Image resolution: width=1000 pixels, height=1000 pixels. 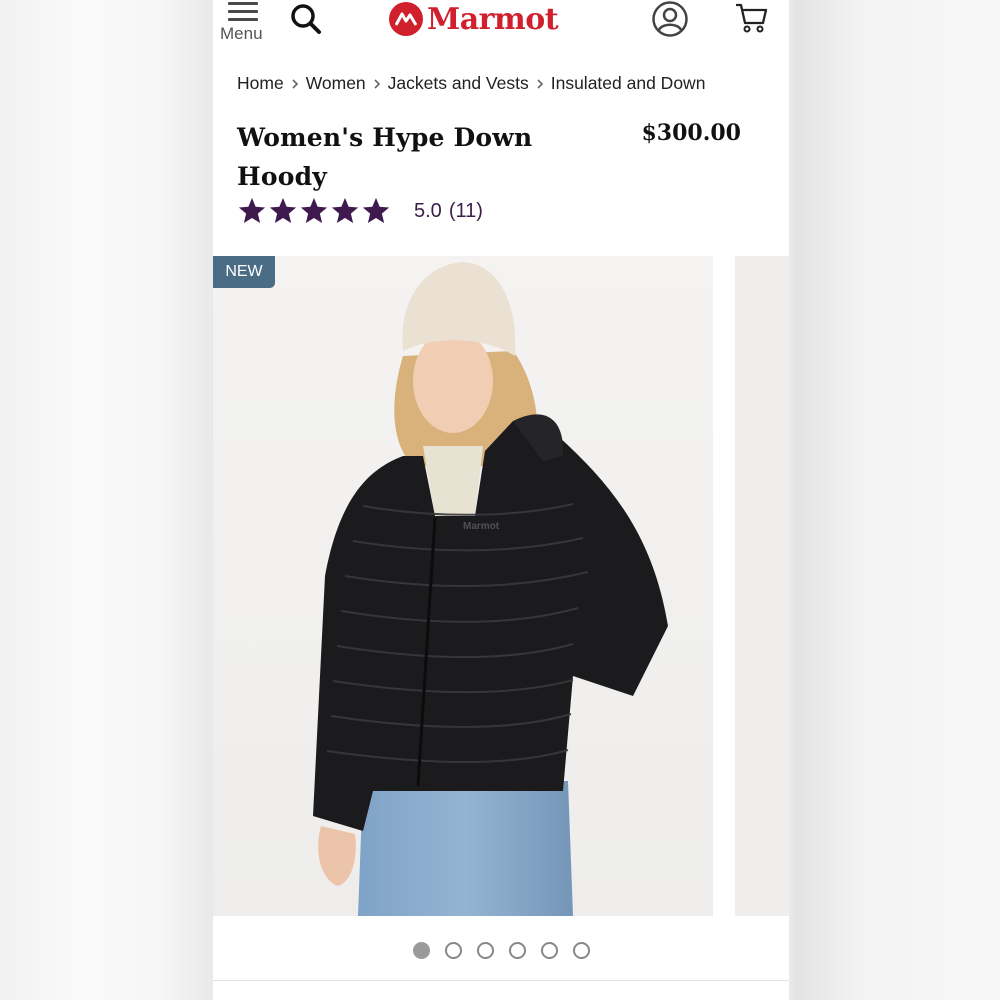 What do you see at coordinates (465, 210) in the screenshot?
I see `rating-count: (11)` at bounding box center [465, 210].